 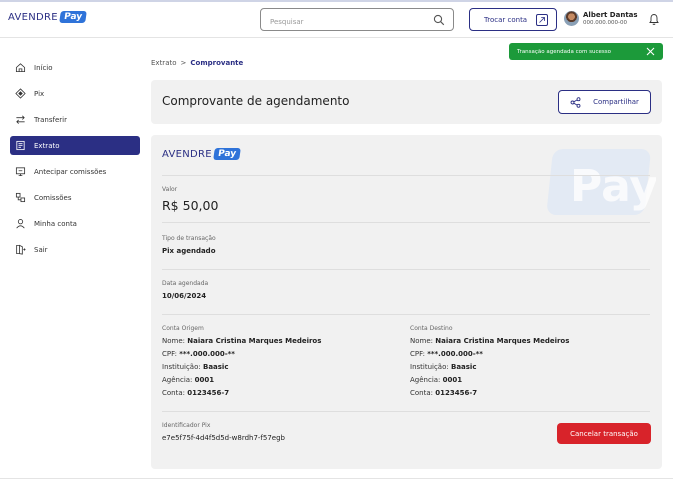 What do you see at coordinates (242, 341) in the screenshot?
I see `origin-name: Nome: Naiara Cristina Marques Medeiros` at bounding box center [242, 341].